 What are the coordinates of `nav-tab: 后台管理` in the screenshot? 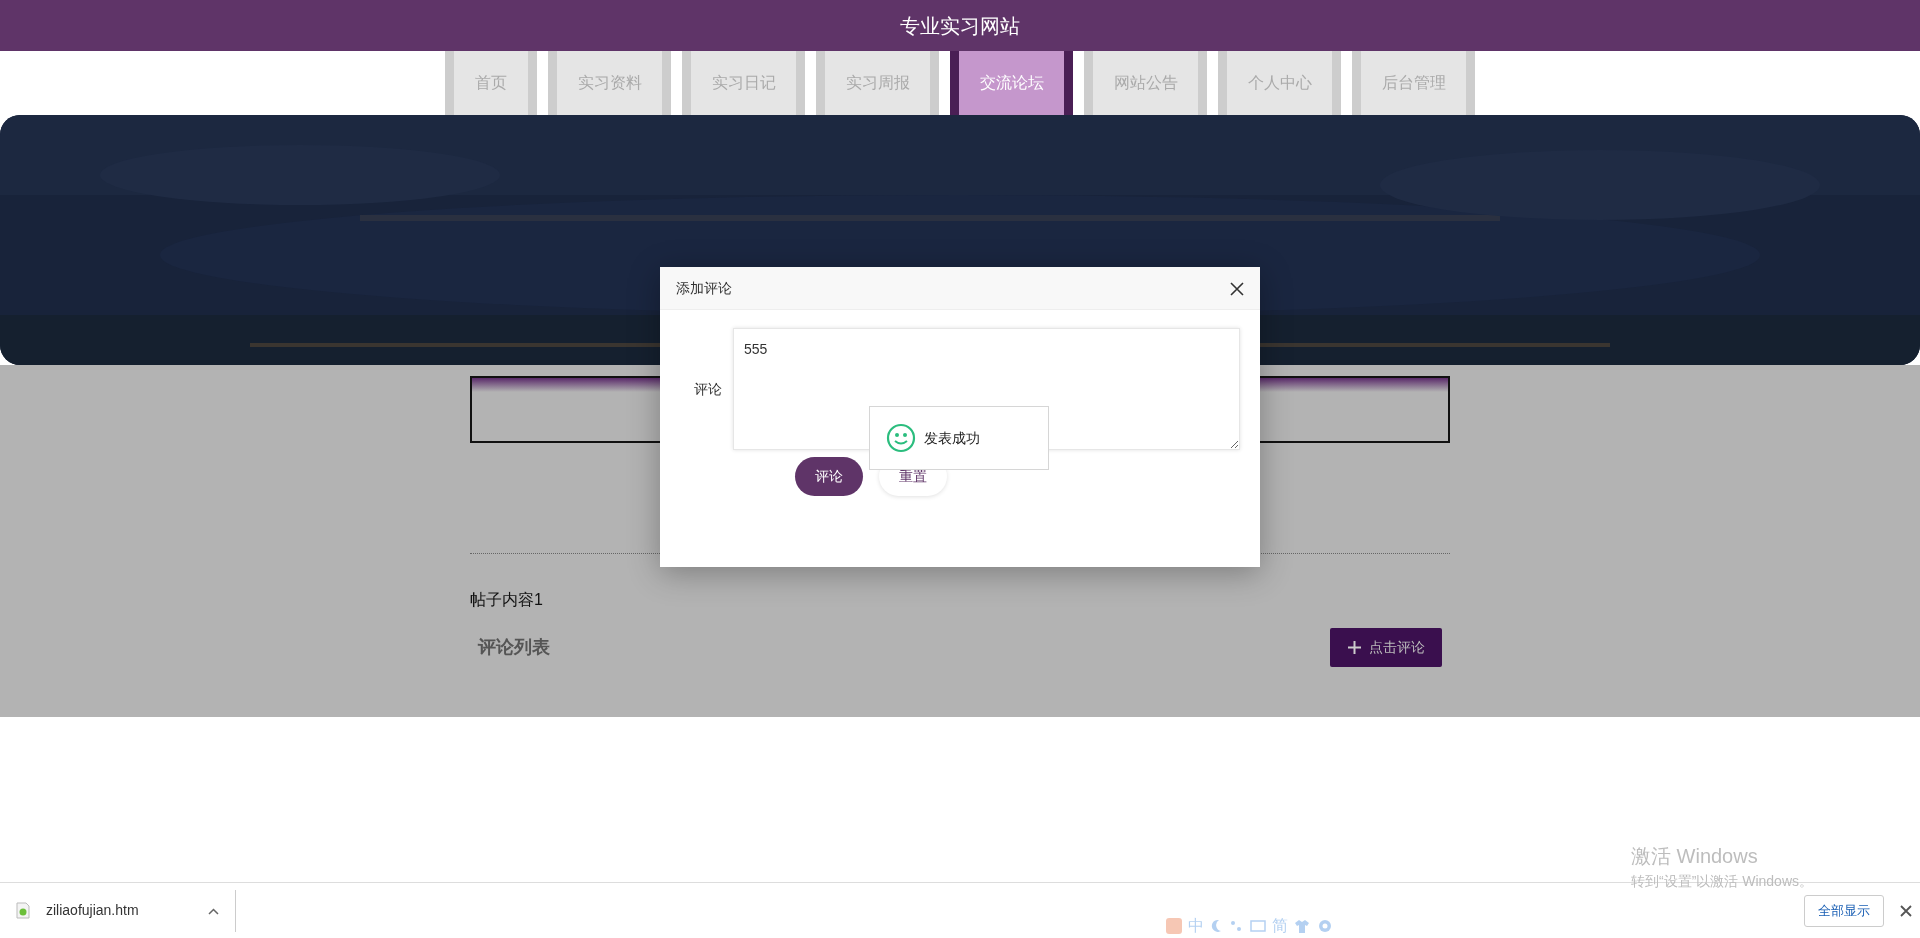 It's located at (1413, 83).